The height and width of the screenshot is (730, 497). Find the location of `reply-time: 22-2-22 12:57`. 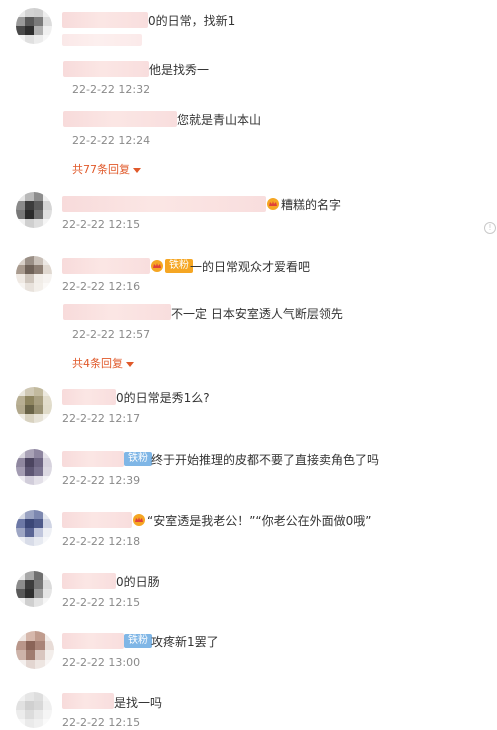

reply-time: 22-2-22 12:57 is located at coordinates (111, 334).